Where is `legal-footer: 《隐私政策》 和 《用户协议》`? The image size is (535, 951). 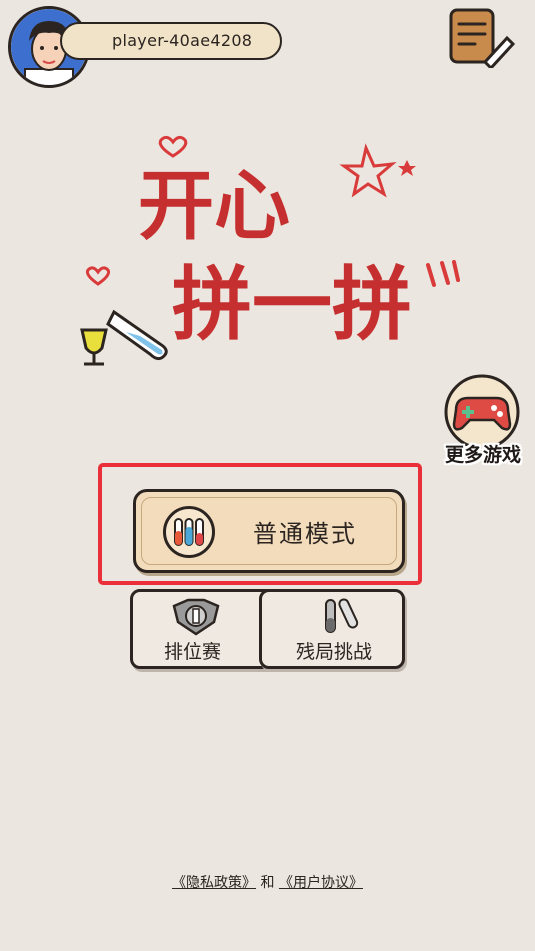 legal-footer: 《隐私政策》 和 《用户协议》 is located at coordinates (267, 882).